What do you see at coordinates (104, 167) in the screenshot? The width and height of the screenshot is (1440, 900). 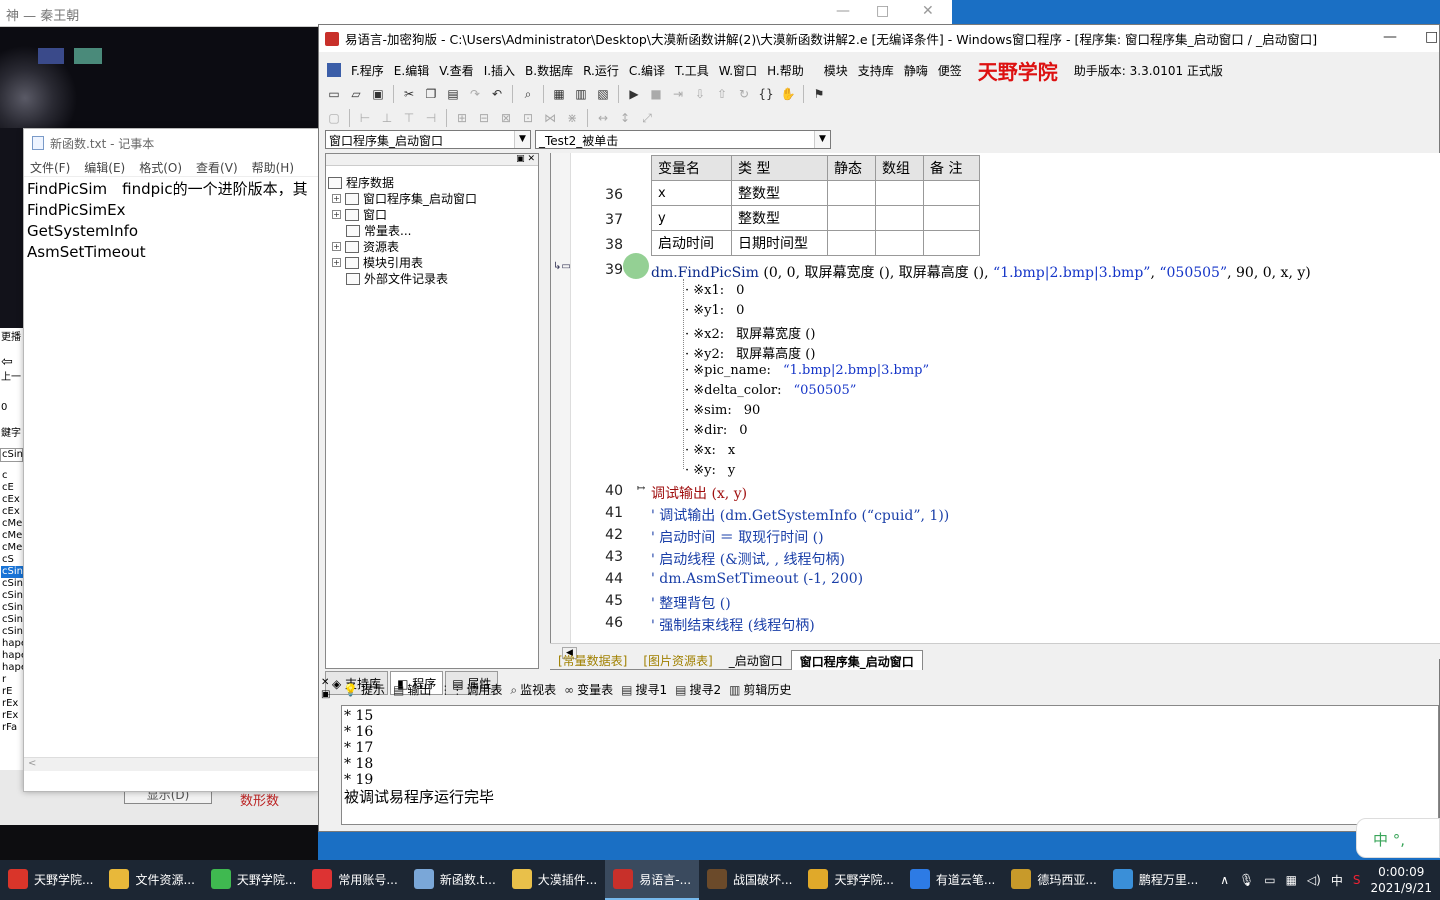 I see `notepad-menu-edit: 编辑(E)` at bounding box center [104, 167].